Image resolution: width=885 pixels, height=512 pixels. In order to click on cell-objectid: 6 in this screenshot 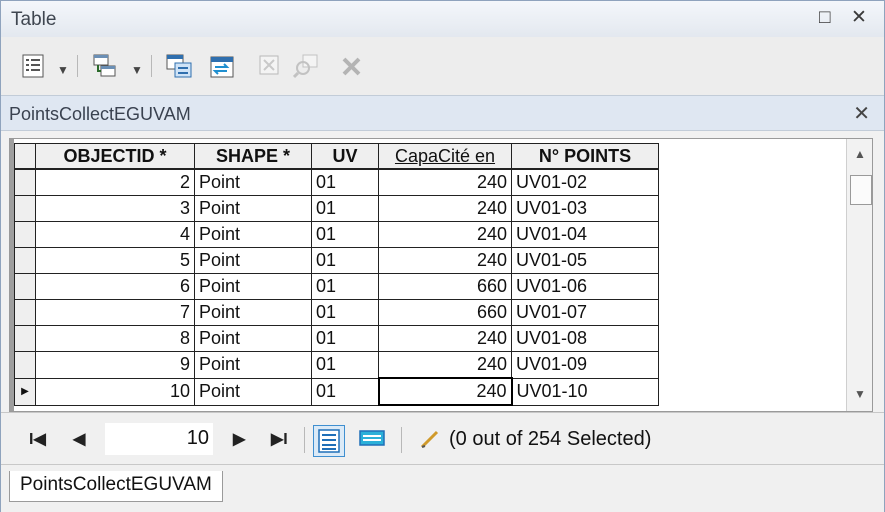, I will do `click(115, 286)`.